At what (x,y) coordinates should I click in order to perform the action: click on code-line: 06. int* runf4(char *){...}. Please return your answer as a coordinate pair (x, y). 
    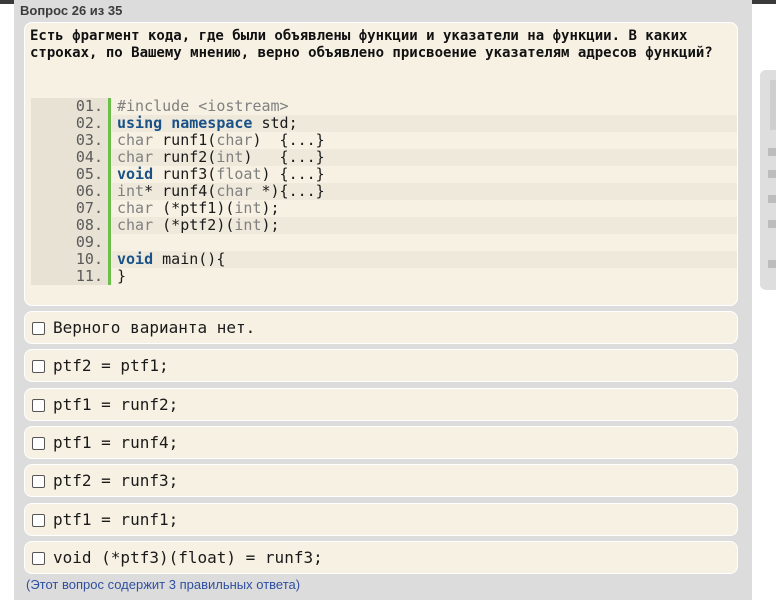
    Looking at the image, I should click on (384, 191).